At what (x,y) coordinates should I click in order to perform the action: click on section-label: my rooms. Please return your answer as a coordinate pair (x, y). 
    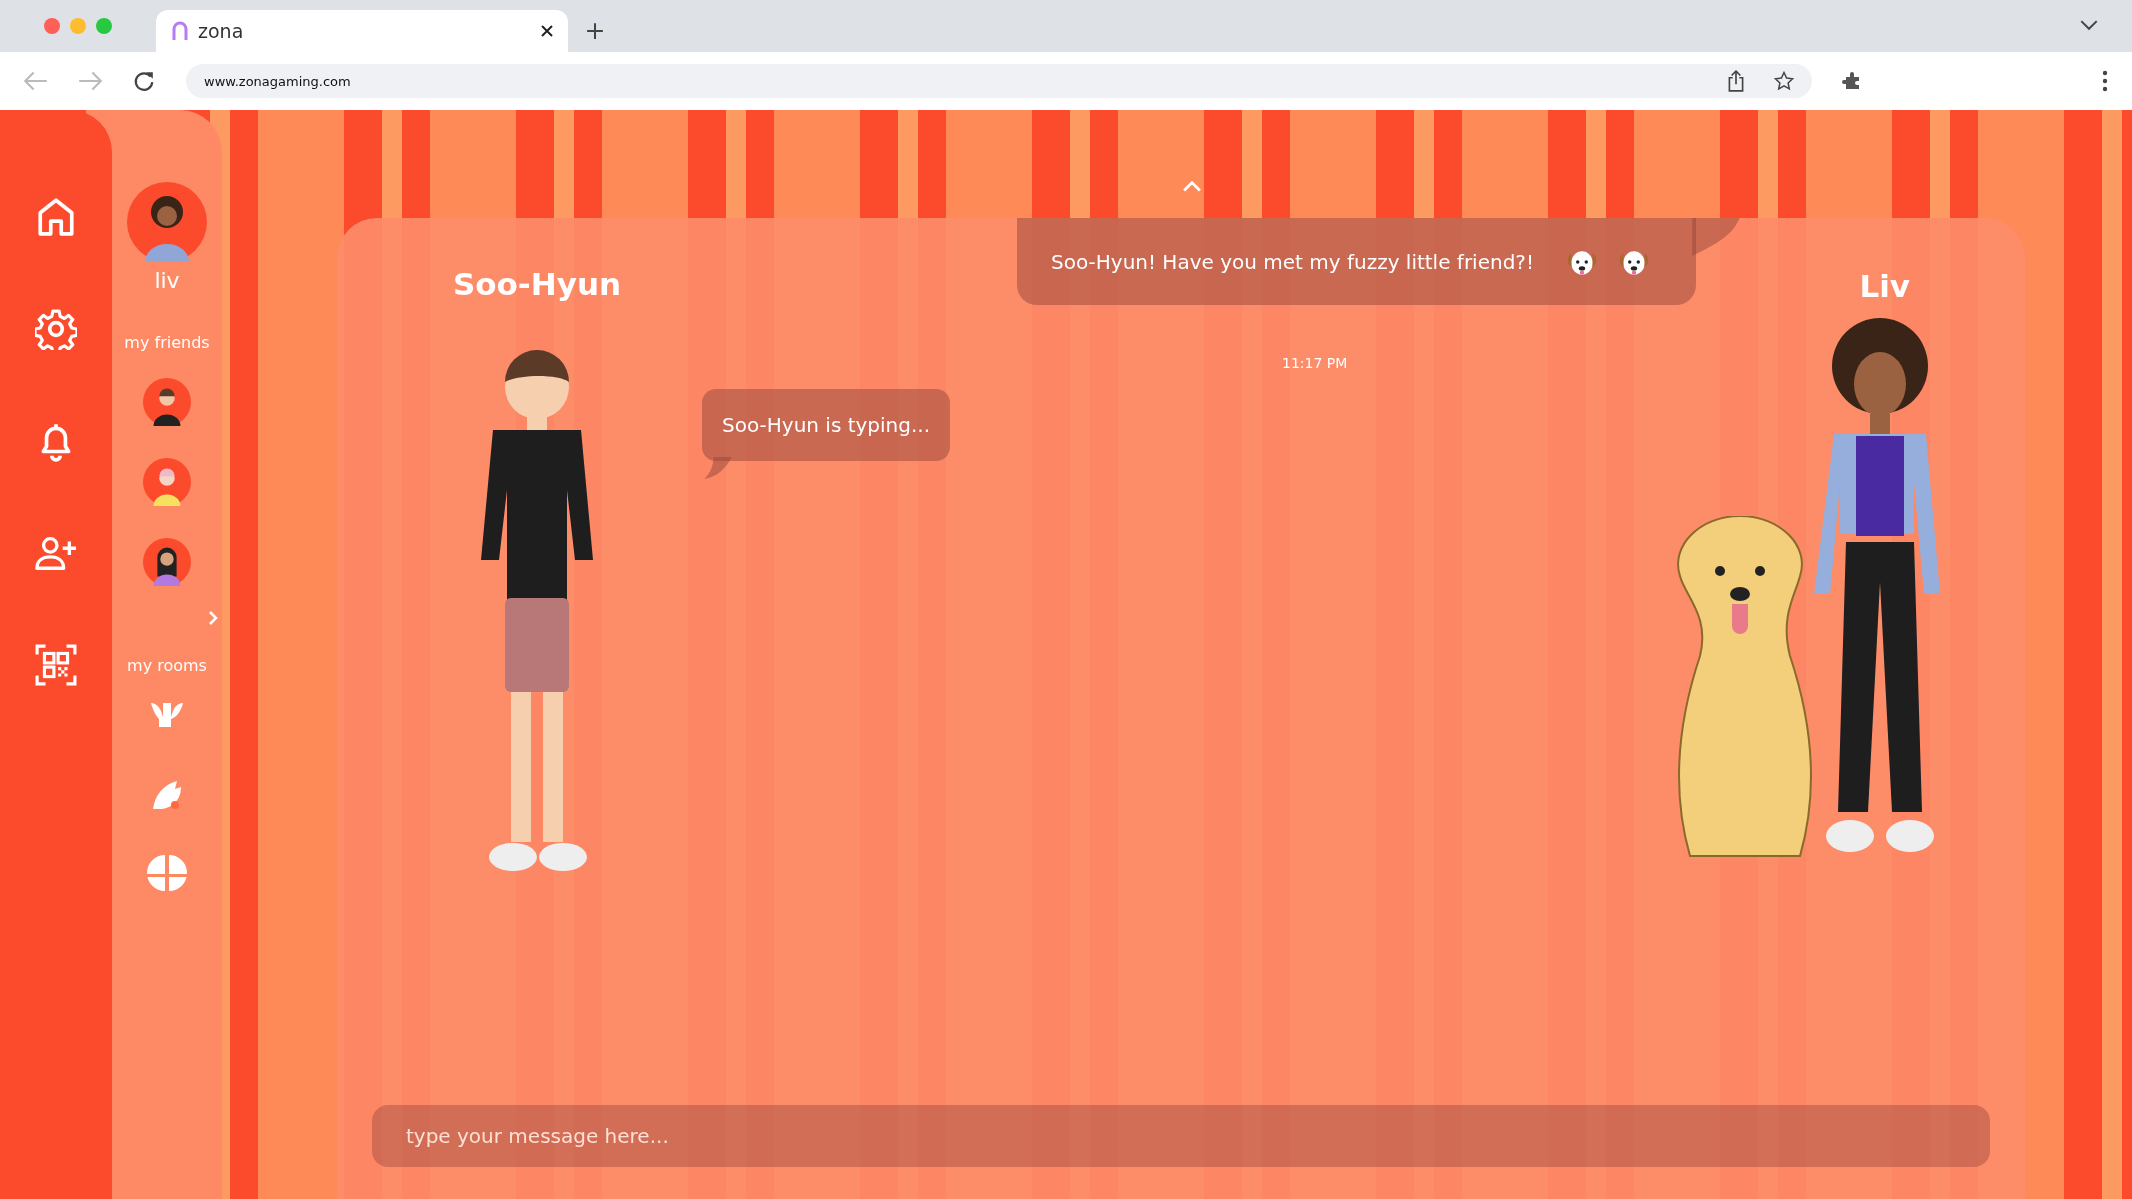
    Looking at the image, I should click on (167, 665).